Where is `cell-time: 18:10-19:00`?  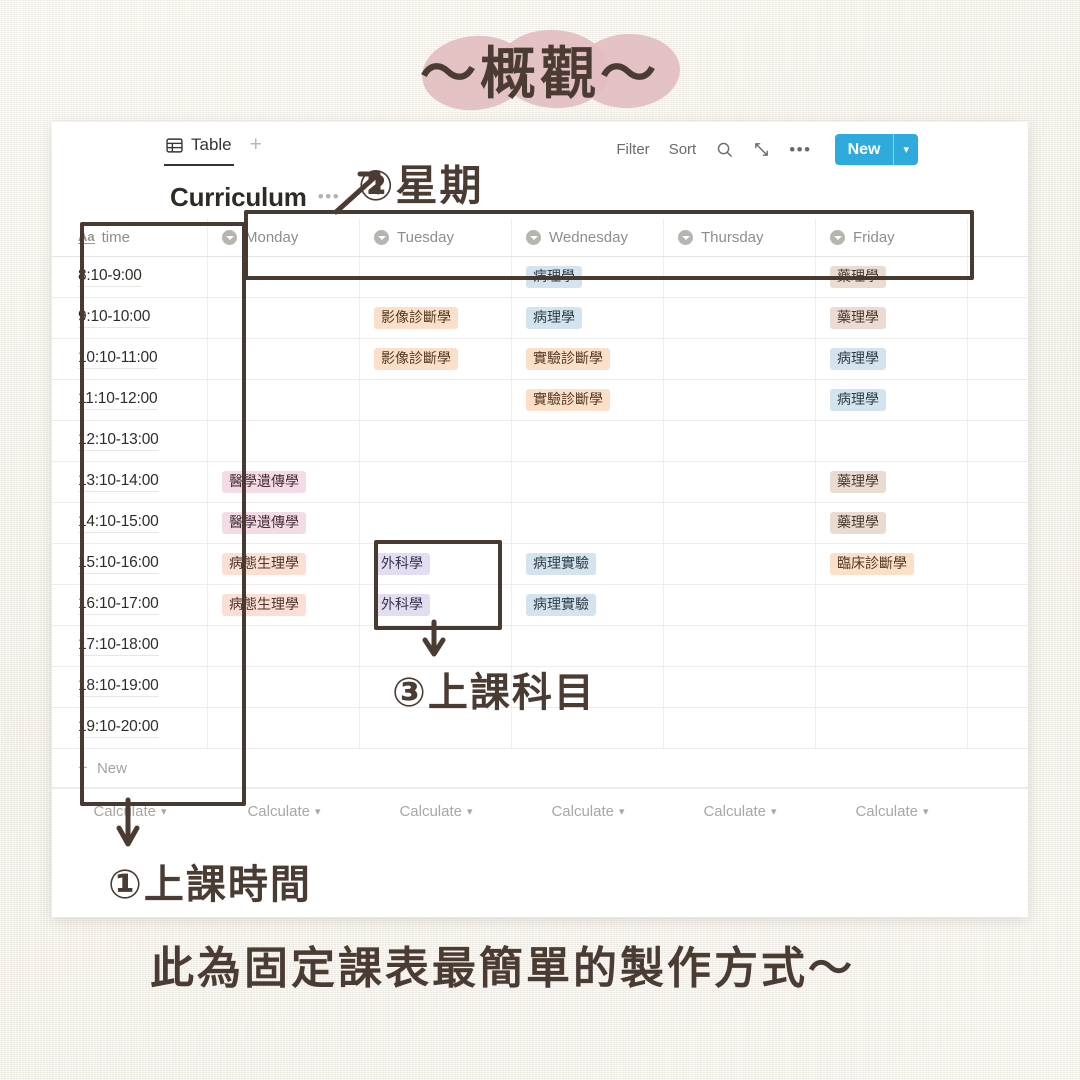 cell-time: 18:10-19:00 is located at coordinates (130, 687).